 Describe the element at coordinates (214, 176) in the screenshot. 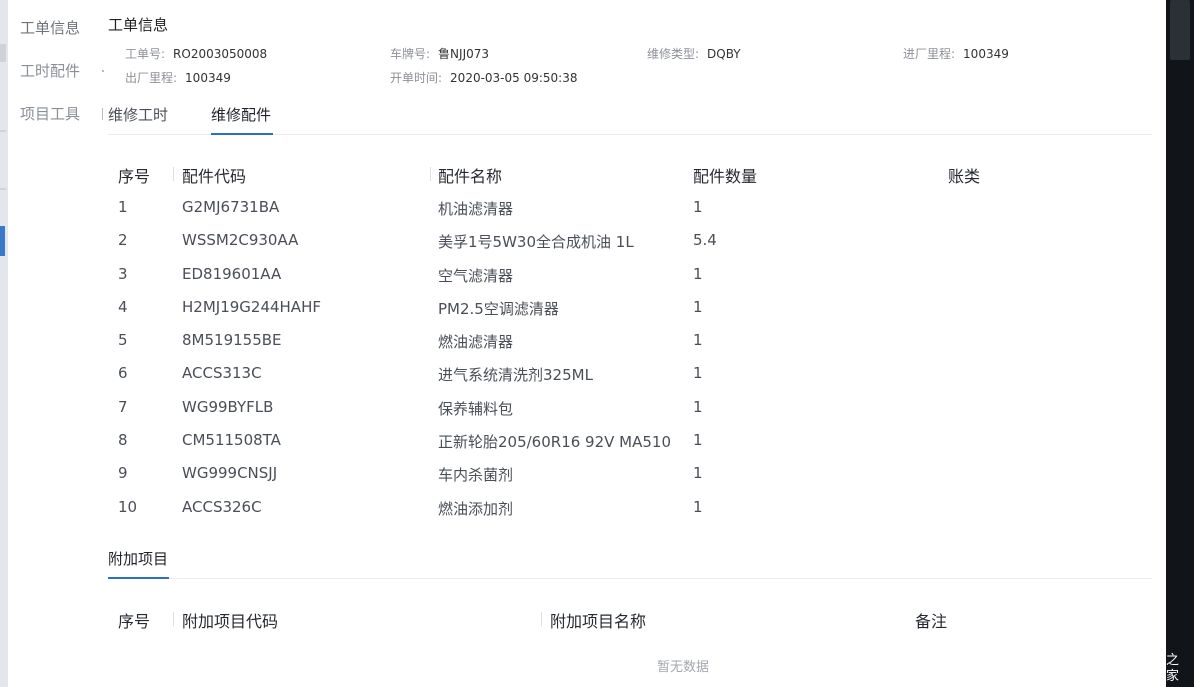

I see `column-header-part-code: 配件代码` at that location.